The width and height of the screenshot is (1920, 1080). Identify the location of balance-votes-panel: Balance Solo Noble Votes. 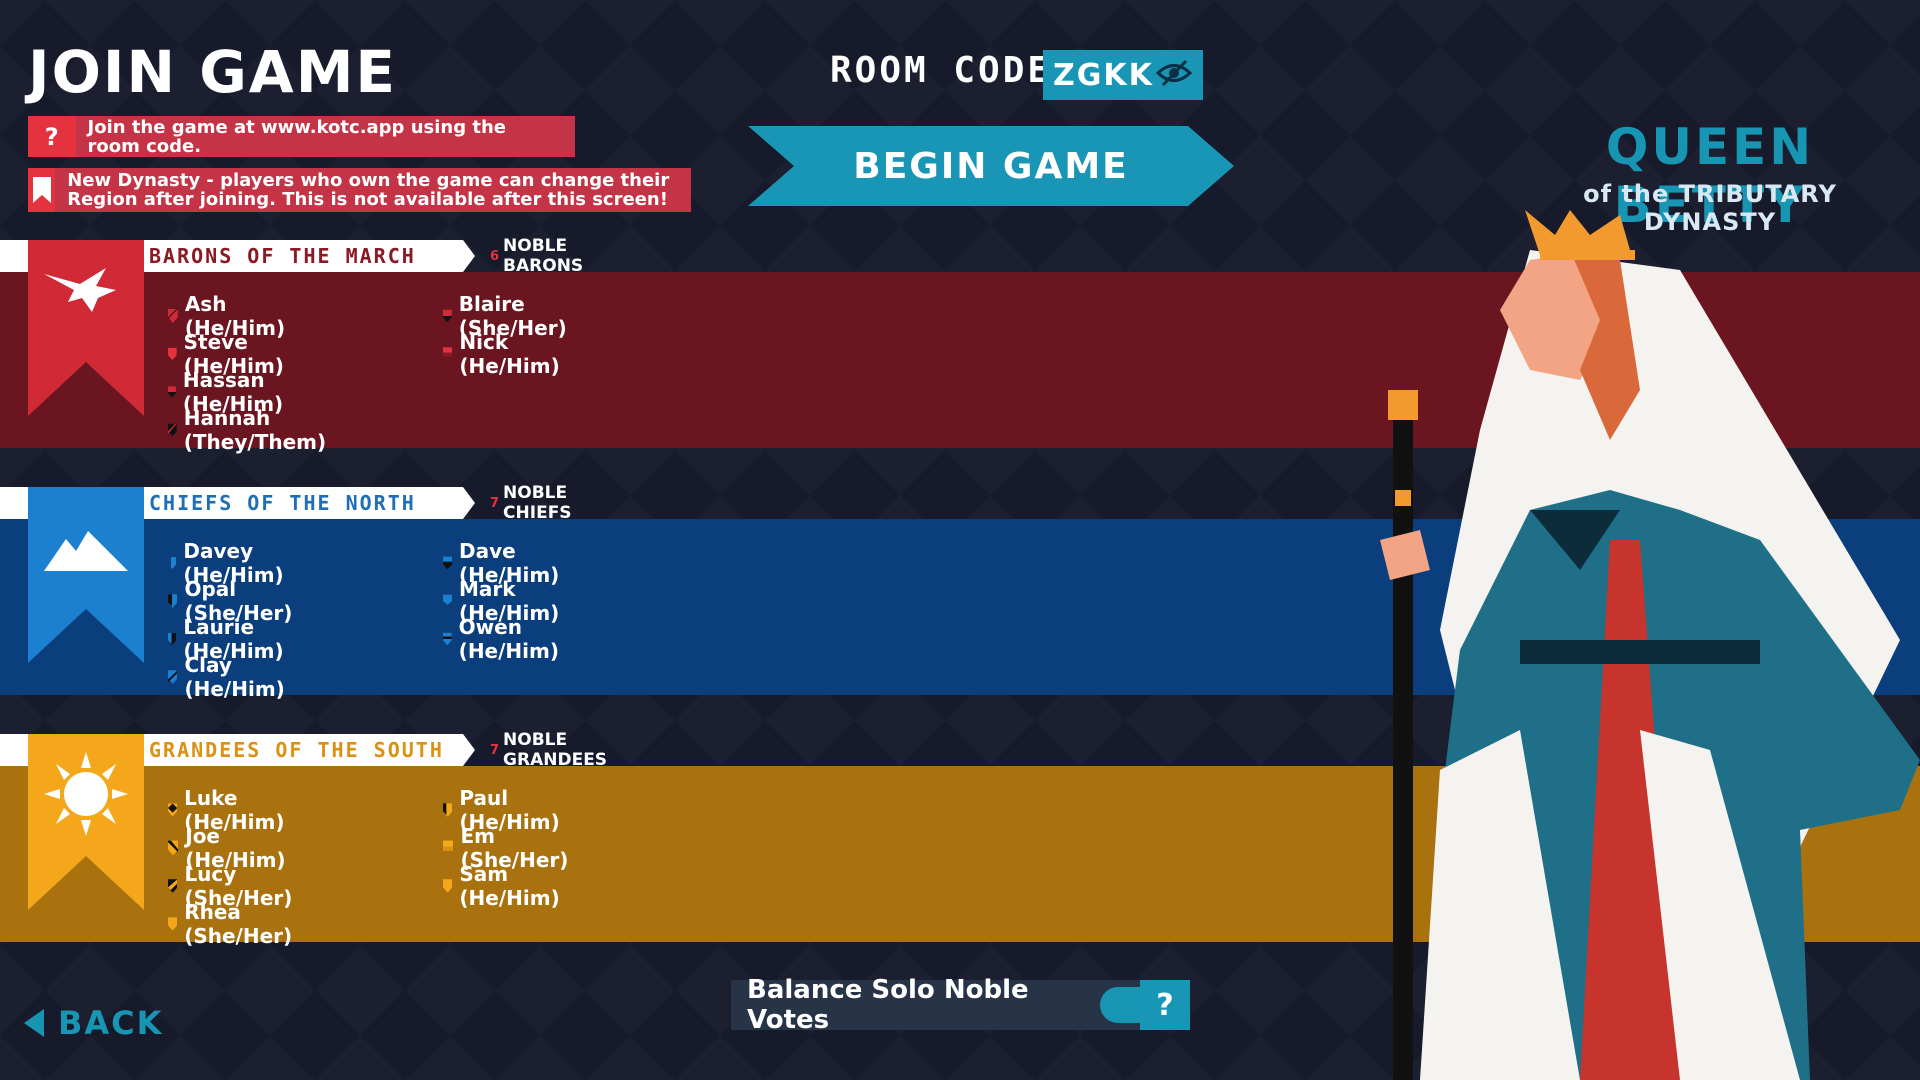
(960, 1005).